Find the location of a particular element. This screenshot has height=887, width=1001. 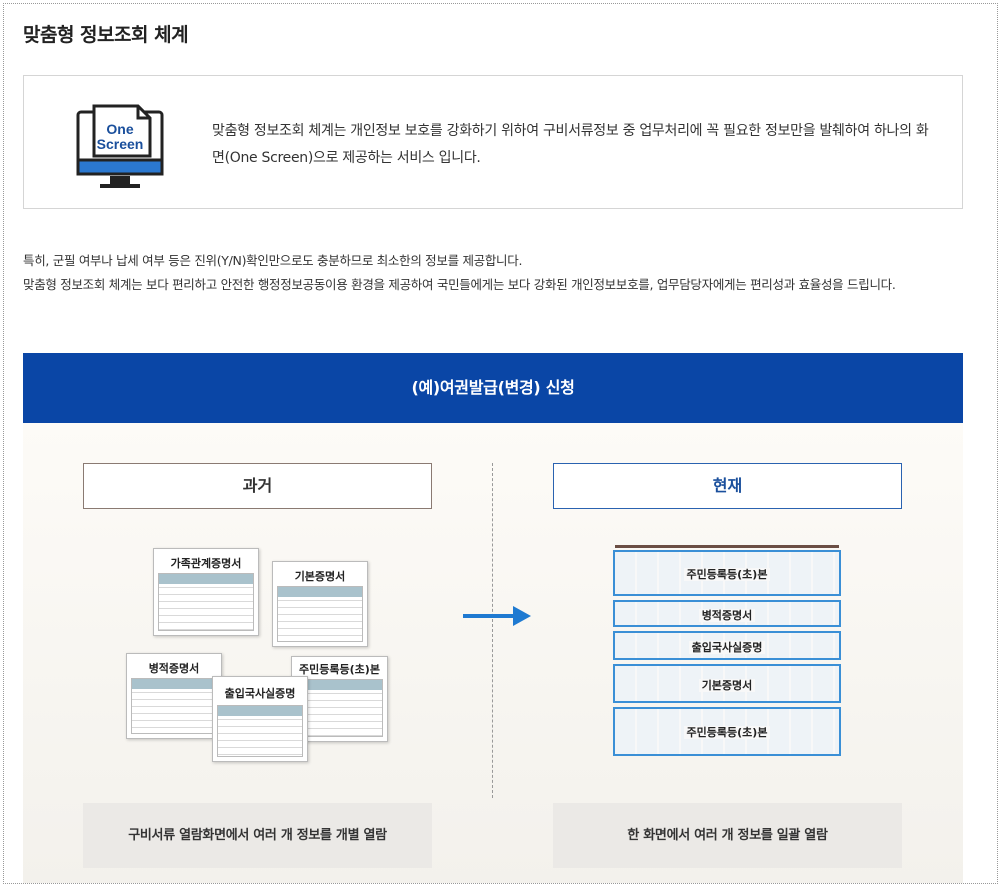

present-doc-label: 기본증명서 is located at coordinates (727, 685).